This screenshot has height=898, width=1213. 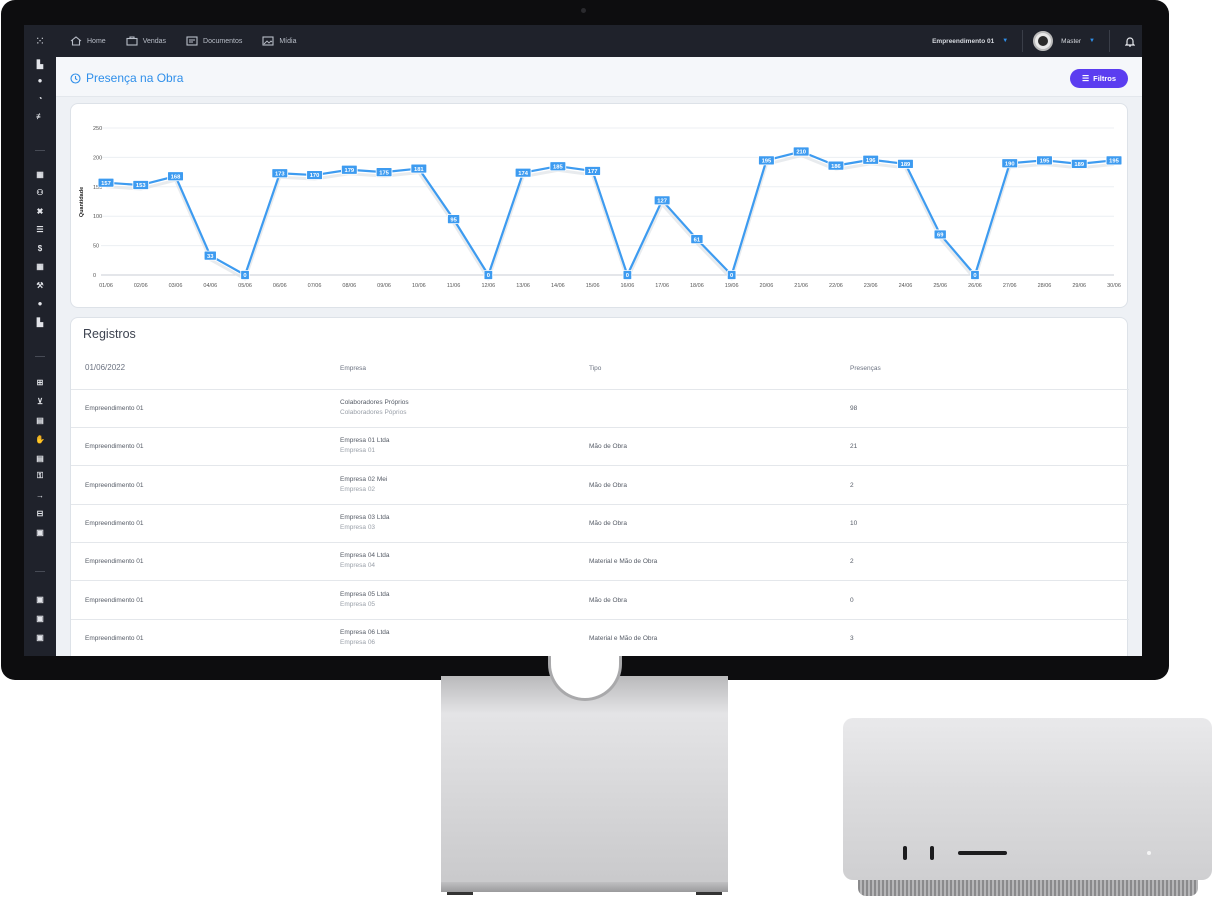 What do you see at coordinates (373, 412) in the screenshot?
I see `cell-empresa-sub: Colaboradores Póprios` at bounding box center [373, 412].